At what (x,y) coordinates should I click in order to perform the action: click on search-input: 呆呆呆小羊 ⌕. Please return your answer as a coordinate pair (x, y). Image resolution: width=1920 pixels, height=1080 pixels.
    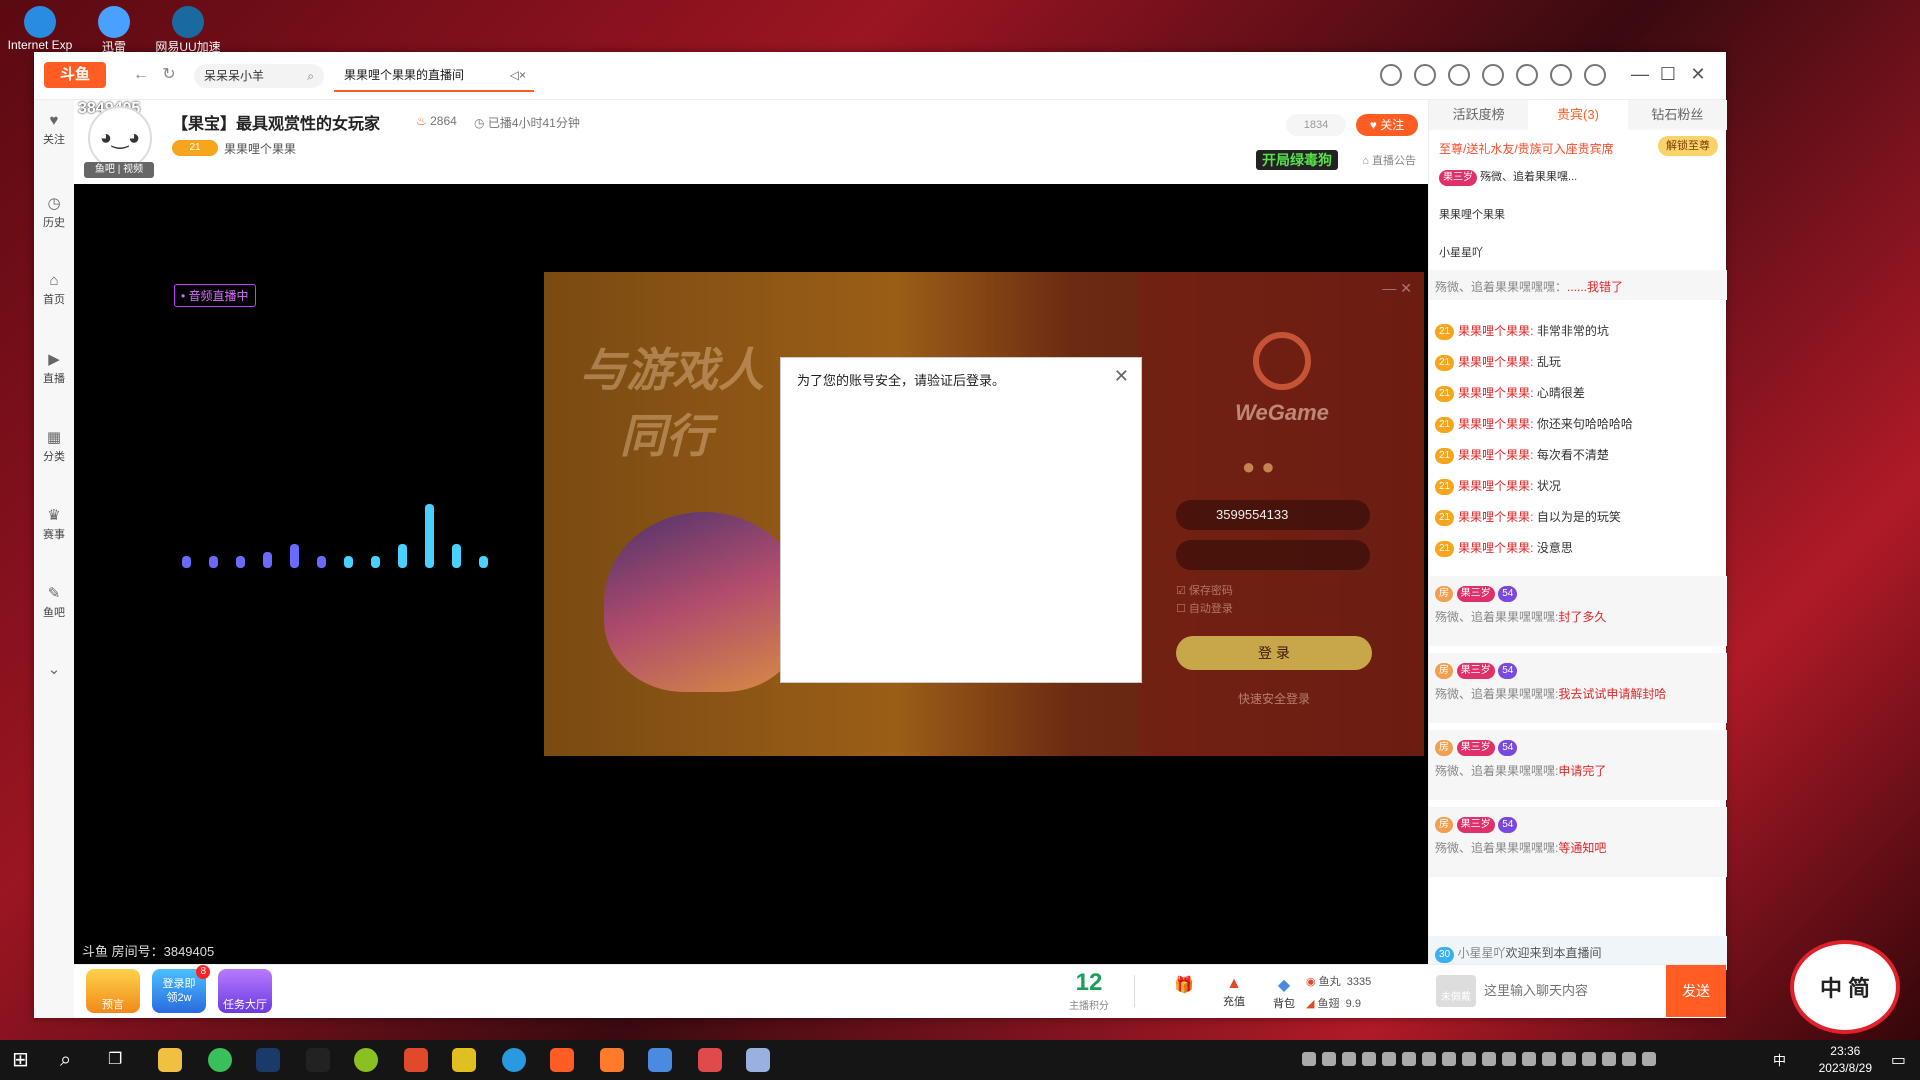
    Looking at the image, I should click on (259, 76).